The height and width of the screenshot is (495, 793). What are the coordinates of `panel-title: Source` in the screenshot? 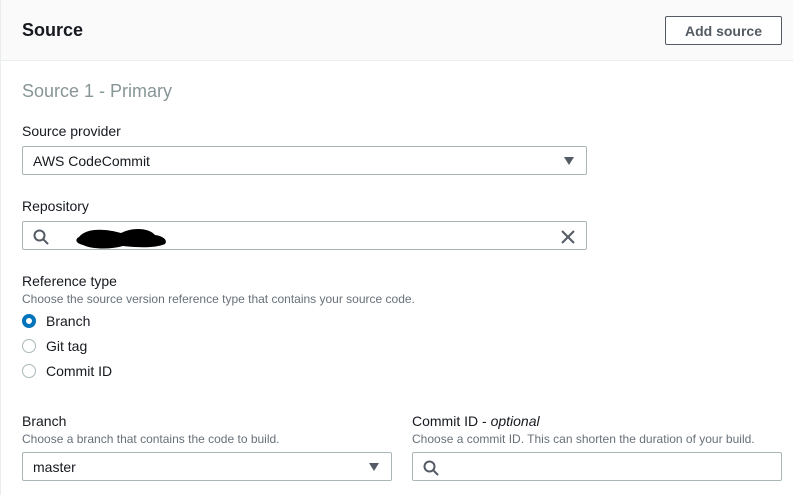 It's located at (53, 30).